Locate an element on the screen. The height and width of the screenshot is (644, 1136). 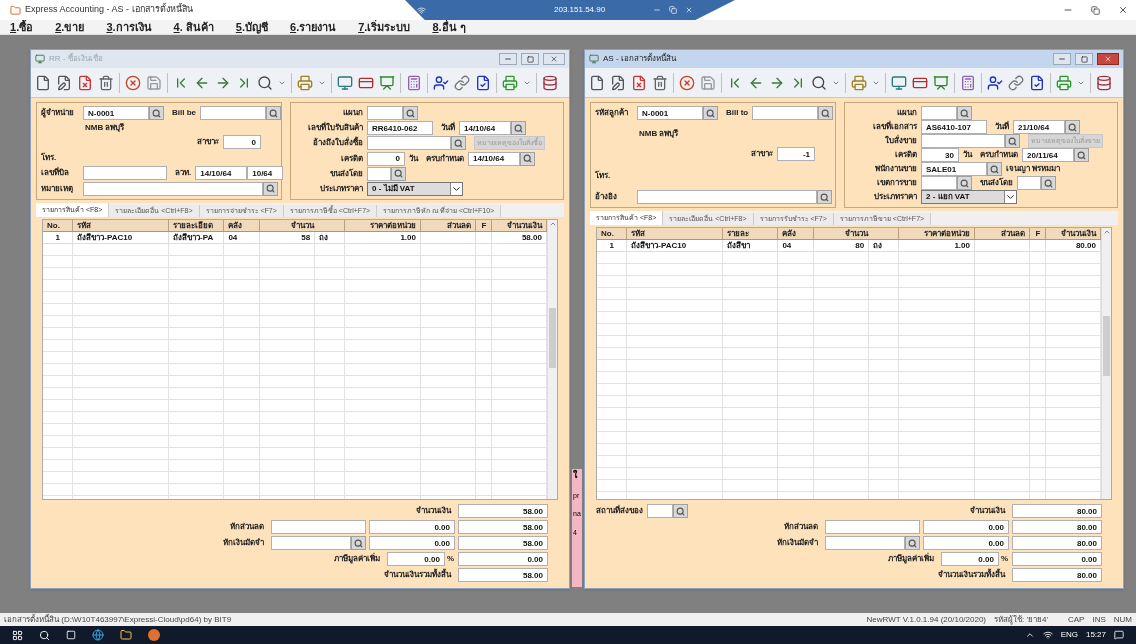
input-field: -1 is located at coordinates (796, 154).